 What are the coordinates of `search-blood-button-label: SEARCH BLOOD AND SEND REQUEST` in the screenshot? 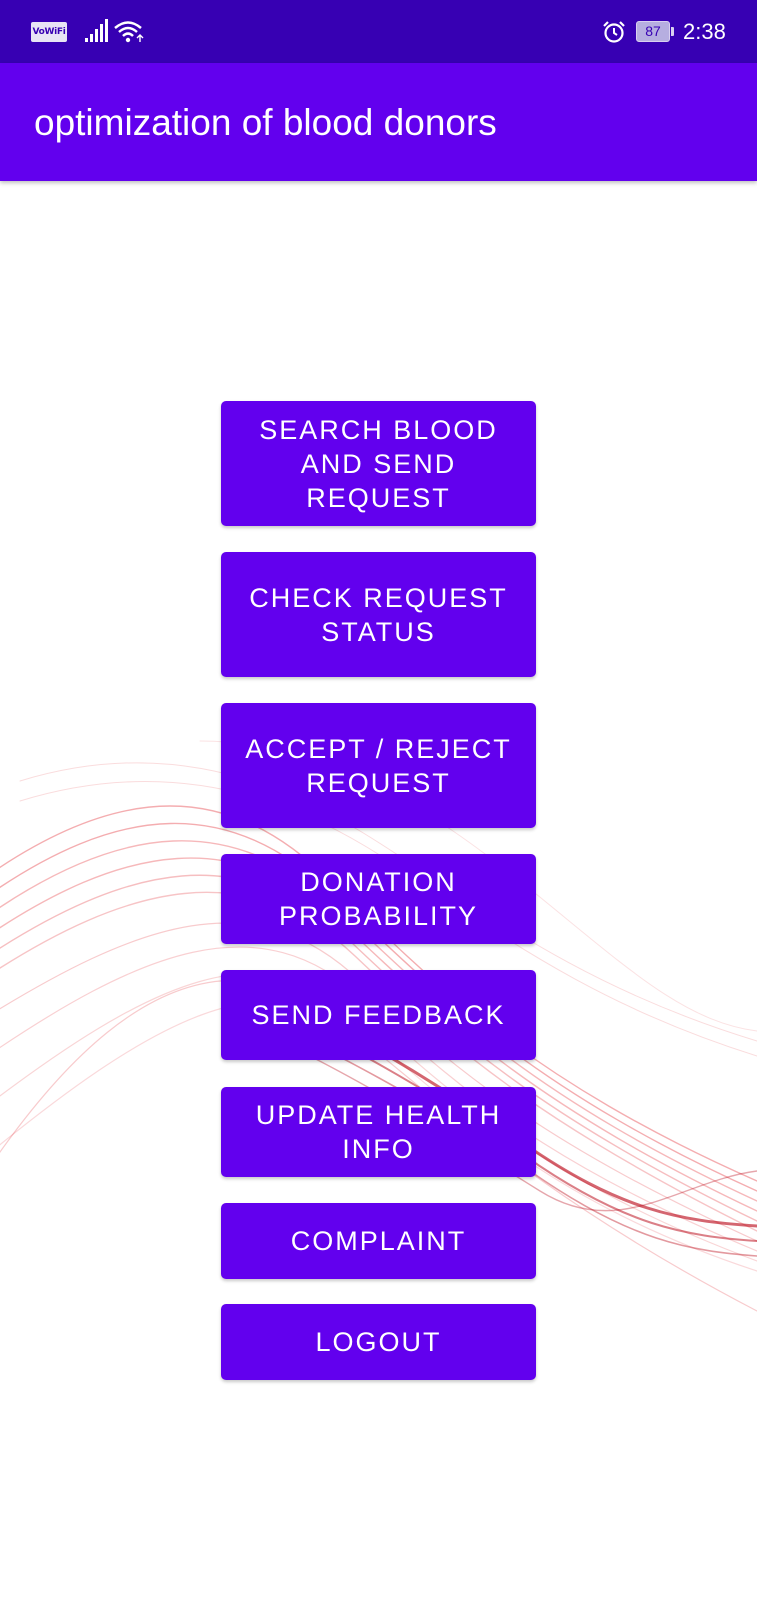 It's located at (378, 463).